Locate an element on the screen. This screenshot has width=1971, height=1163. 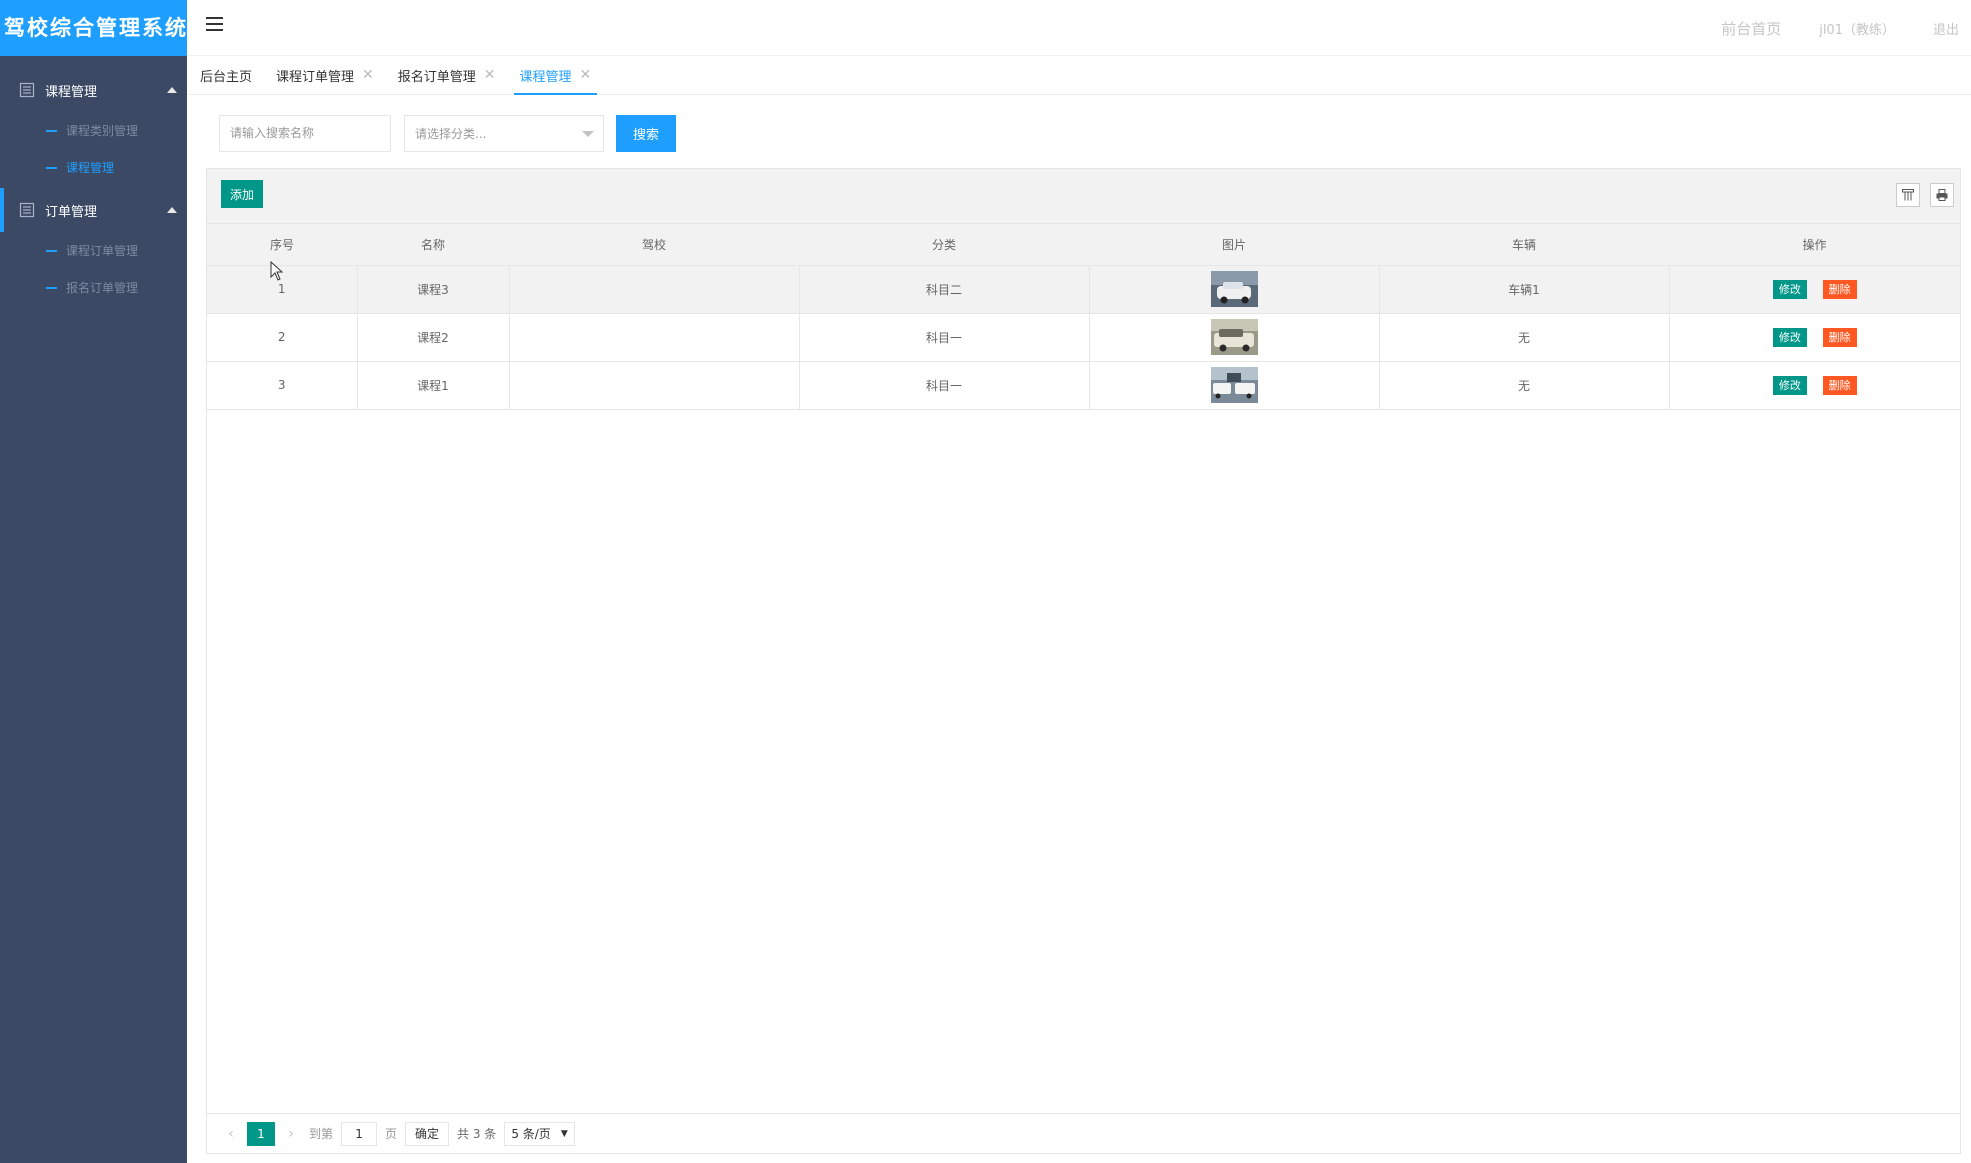
sidebar-item-course-manage: 课程管理 is located at coordinates (93, 167).